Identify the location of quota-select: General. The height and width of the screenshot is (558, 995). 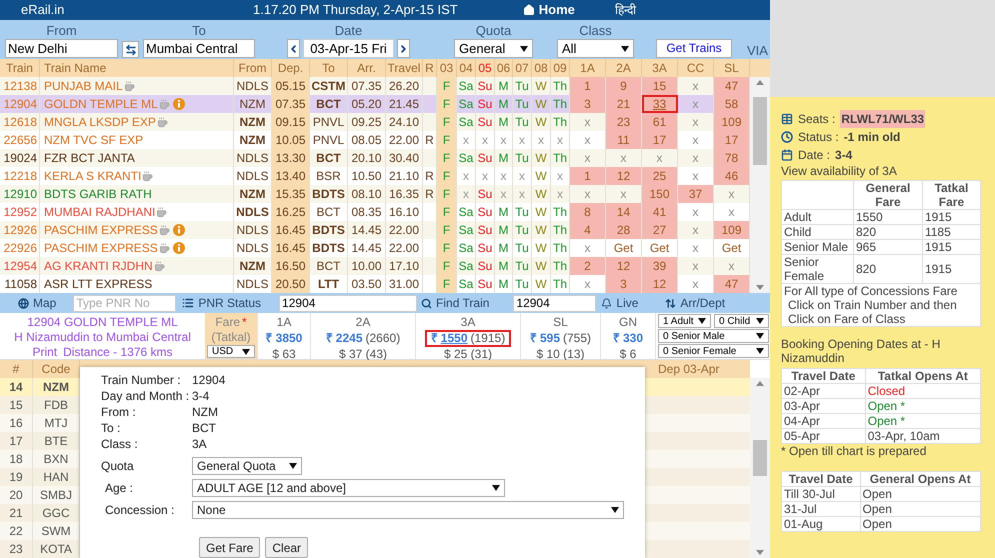
(493, 48).